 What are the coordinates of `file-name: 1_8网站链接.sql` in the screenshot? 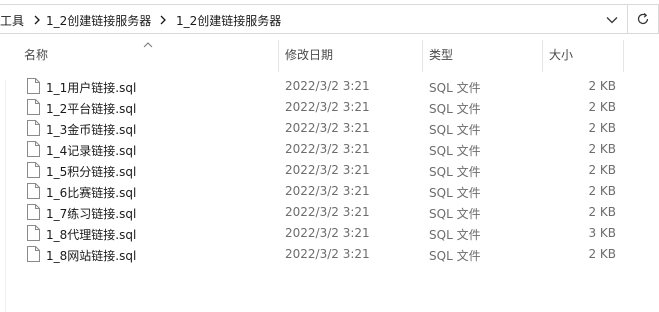 It's located at (91, 256).